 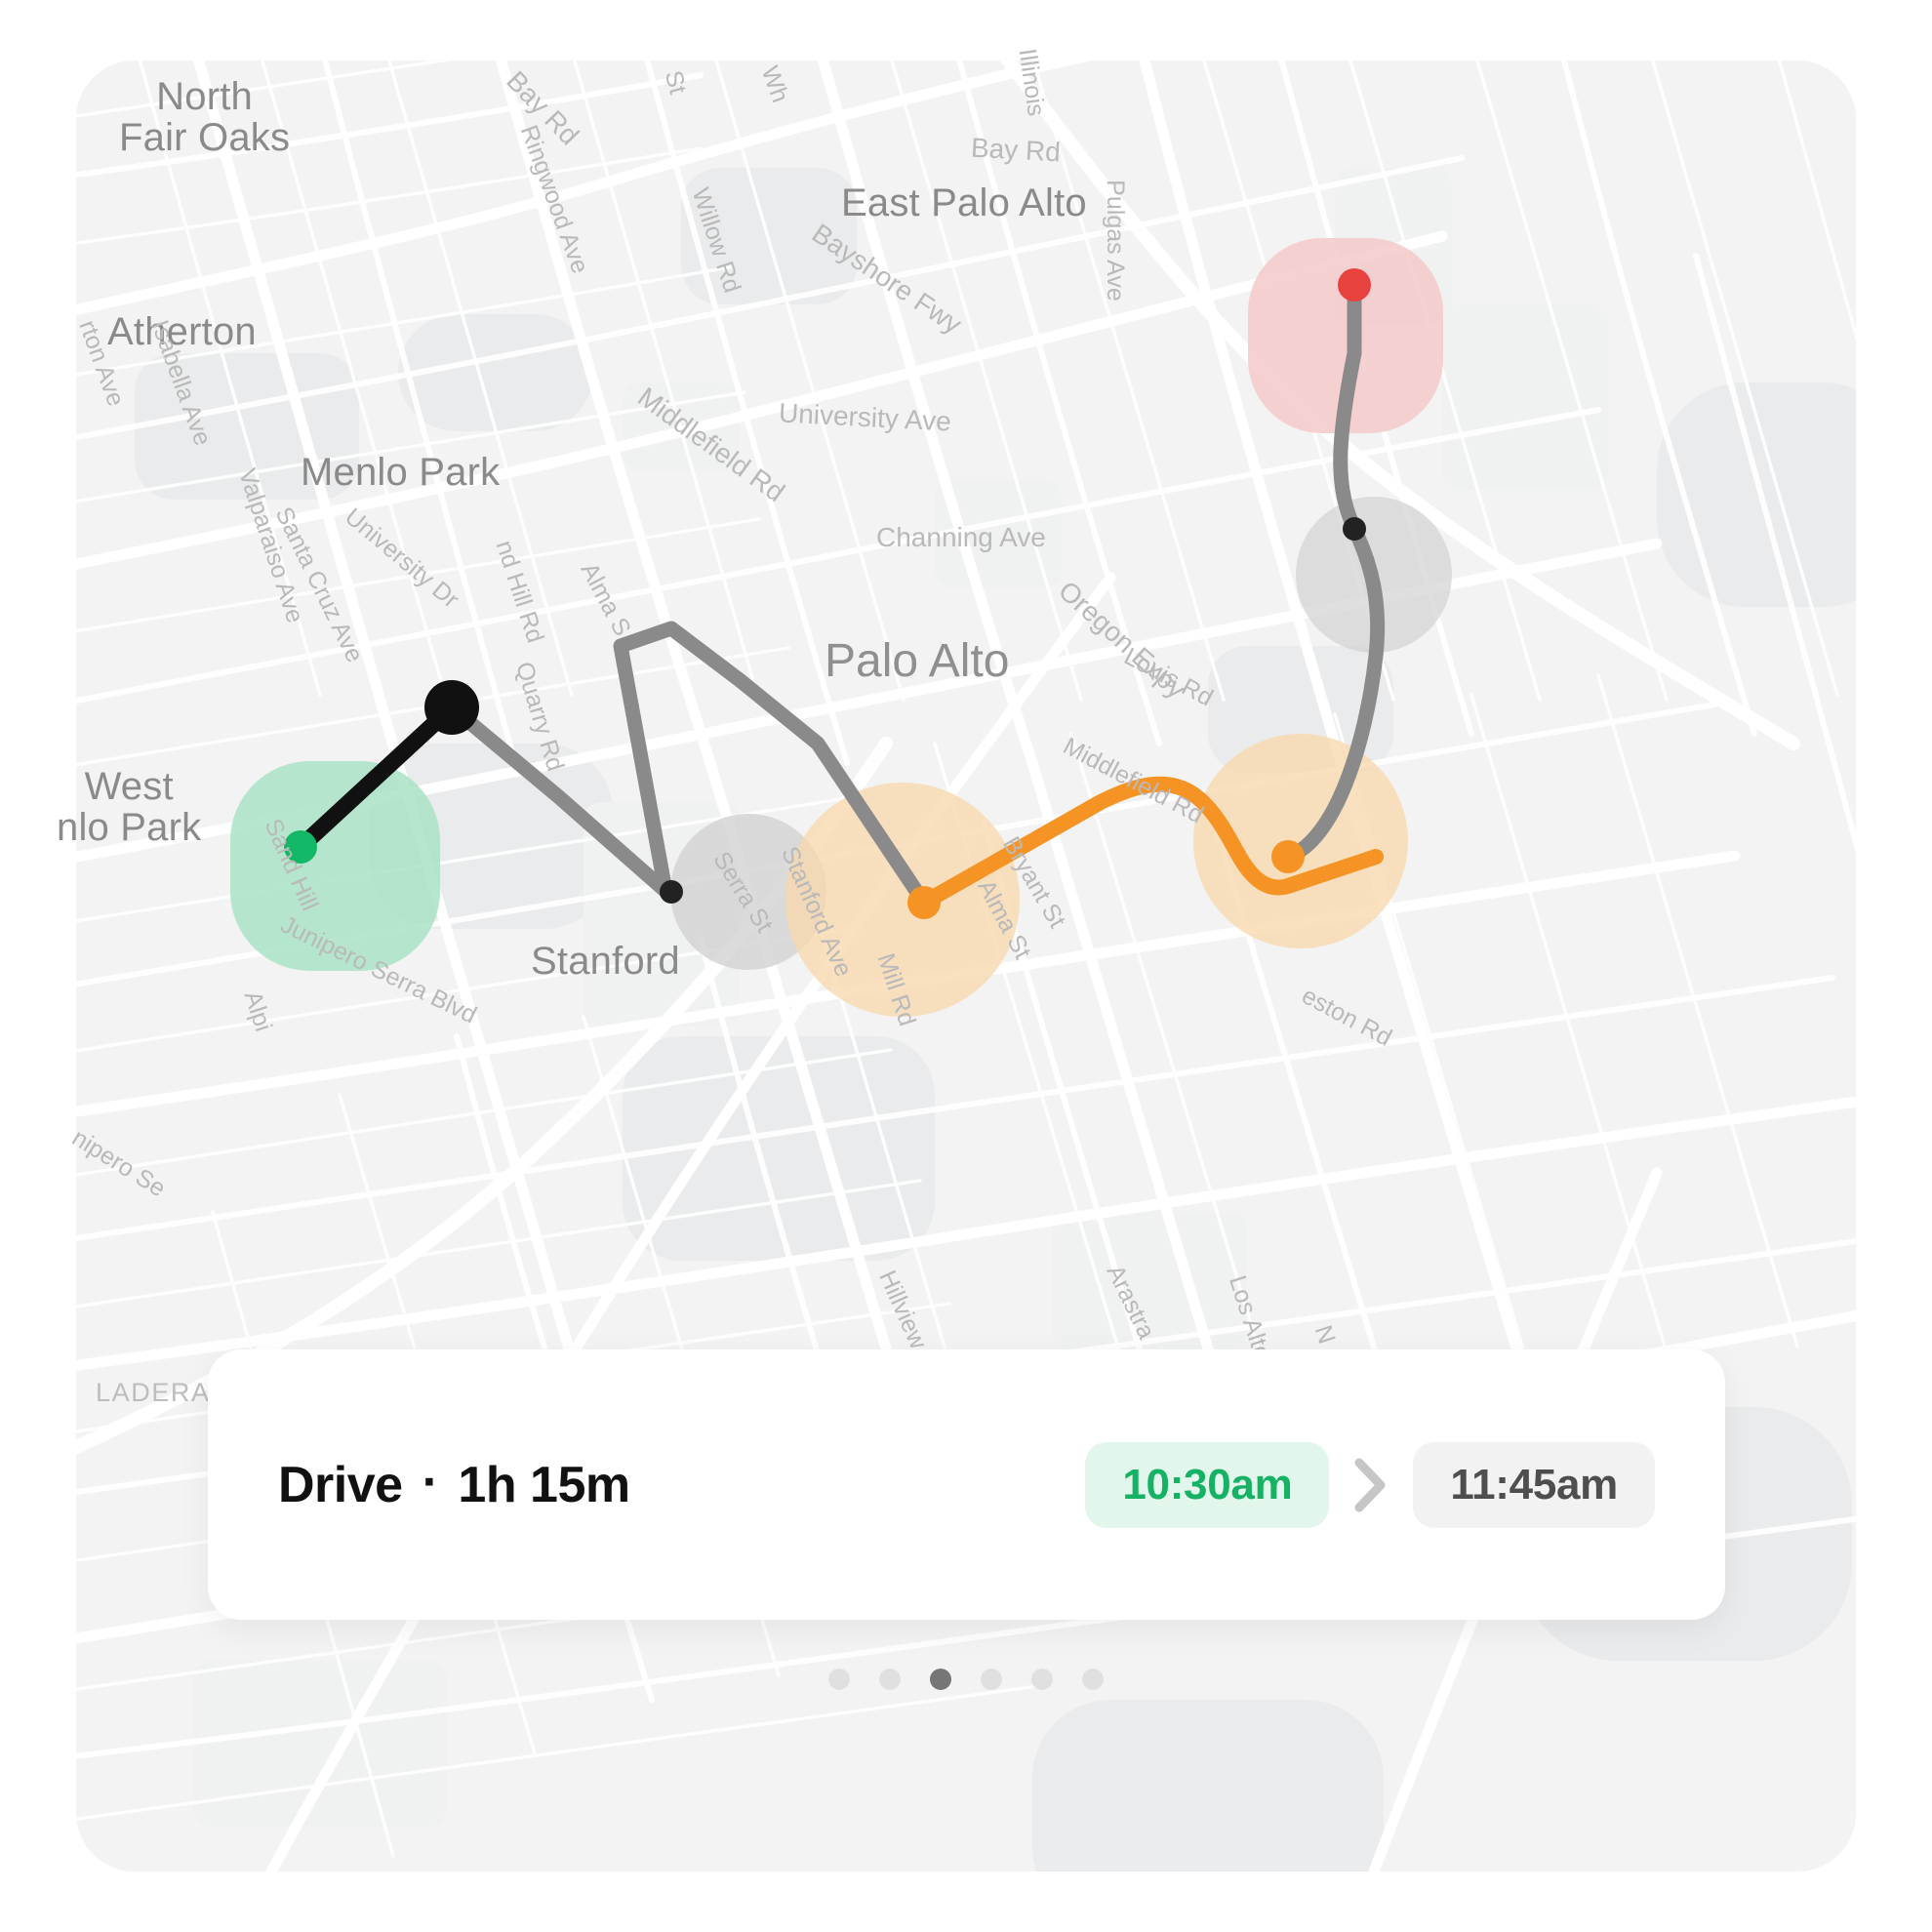 What do you see at coordinates (454, 1483) in the screenshot?
I see `trip-summary-text: Drive · 1h 15m` at bounding box center [454, 1483].